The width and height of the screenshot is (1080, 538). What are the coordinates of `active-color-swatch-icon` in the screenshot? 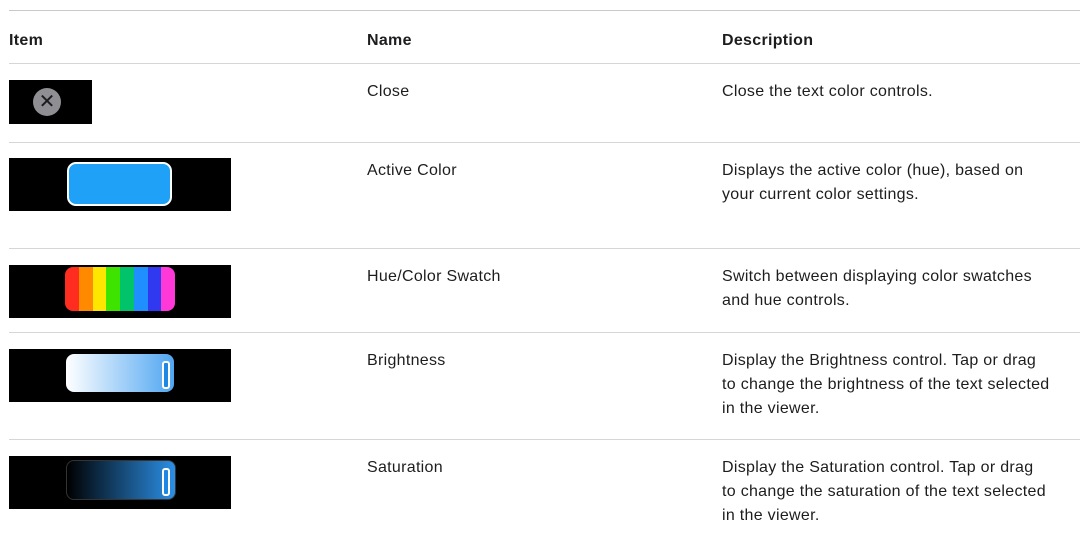 It's located at (119, 184).